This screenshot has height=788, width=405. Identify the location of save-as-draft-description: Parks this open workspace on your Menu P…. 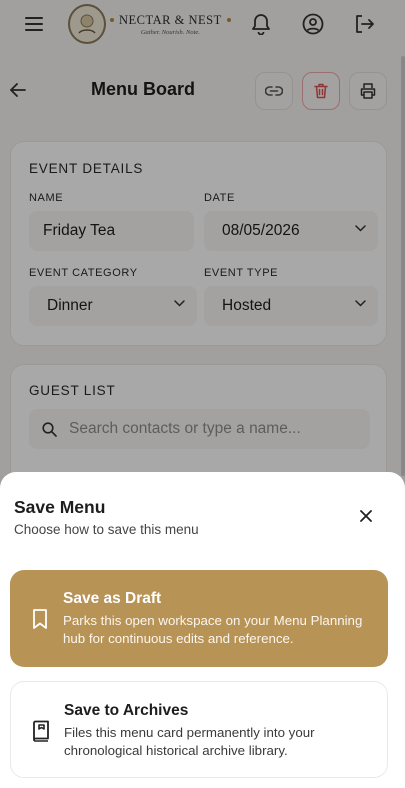
(213, 629).